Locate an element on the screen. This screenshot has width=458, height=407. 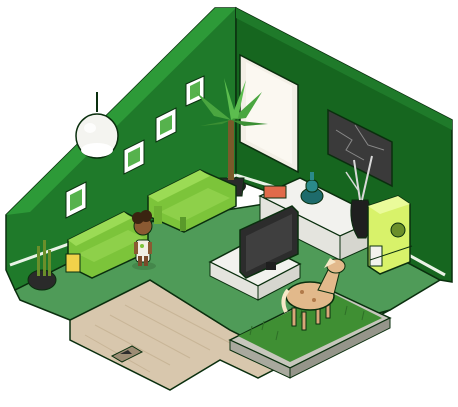
ceiling-lamp is located at coordinates (97, 125).